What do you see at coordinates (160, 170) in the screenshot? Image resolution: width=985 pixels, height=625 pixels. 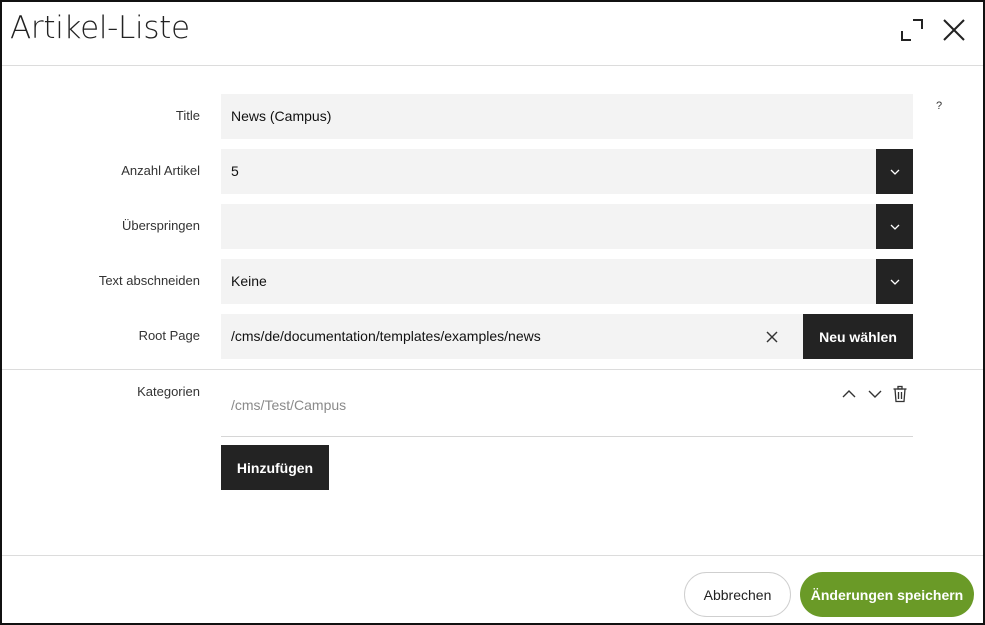 I see `count-label: Anzahl Artikel` at bounding box center [160, 170].